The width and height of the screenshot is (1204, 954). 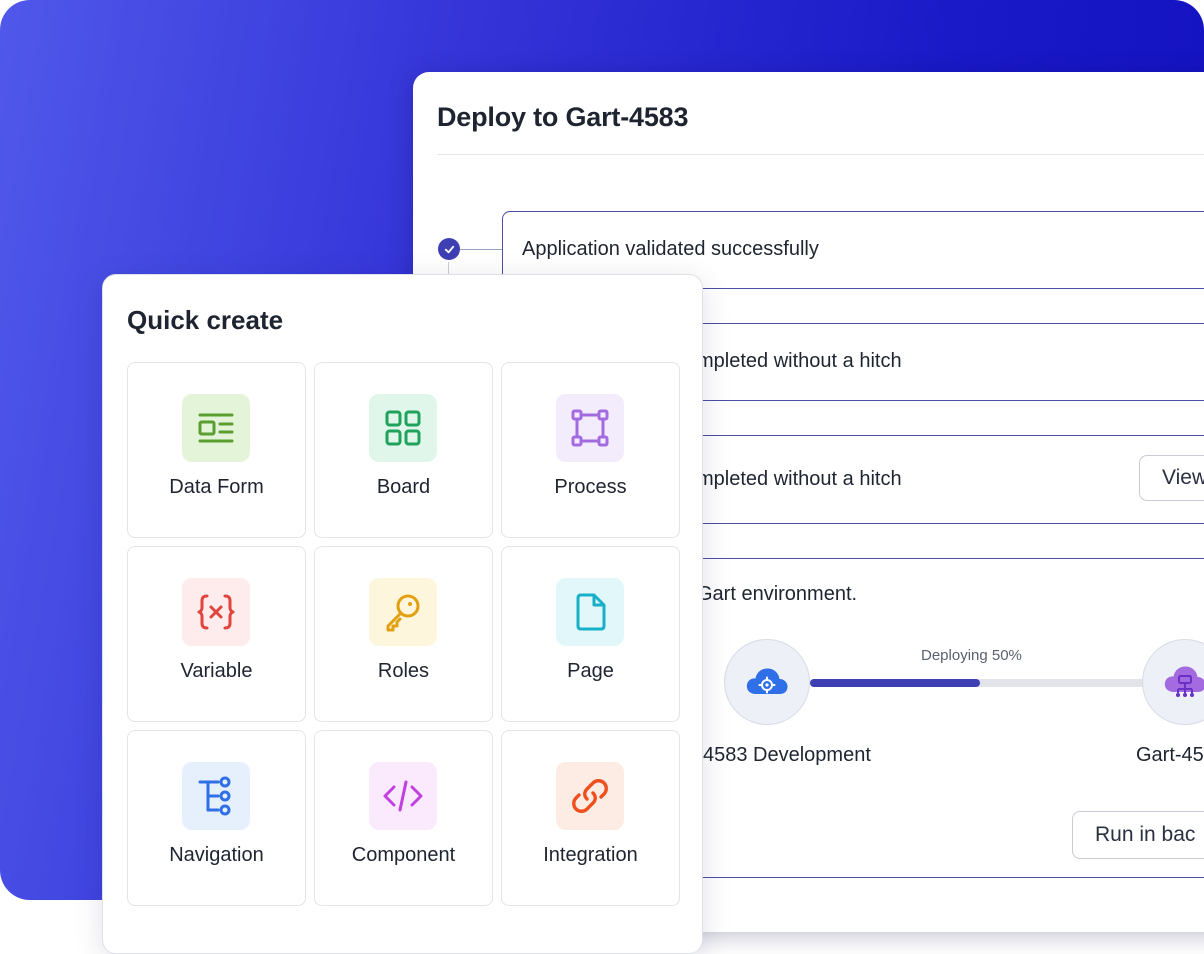 I want to click on board-icon, so click(x=403, y=428).